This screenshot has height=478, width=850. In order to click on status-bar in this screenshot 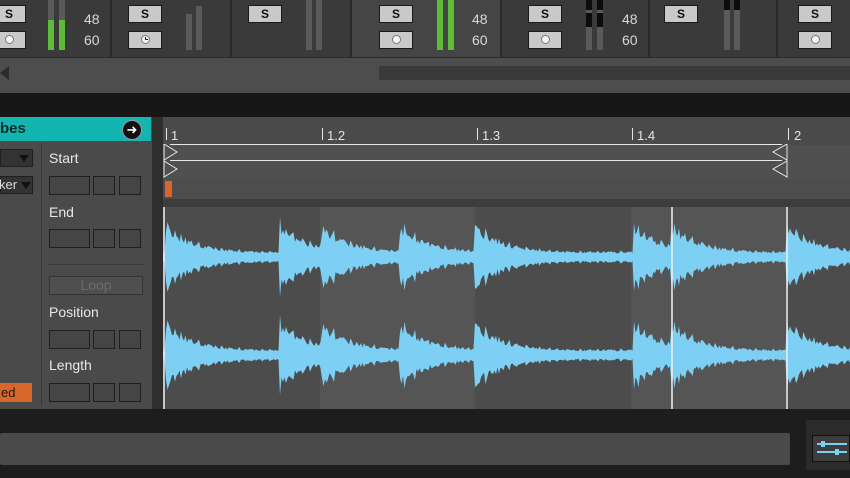, I will do `click(395, 449)`.